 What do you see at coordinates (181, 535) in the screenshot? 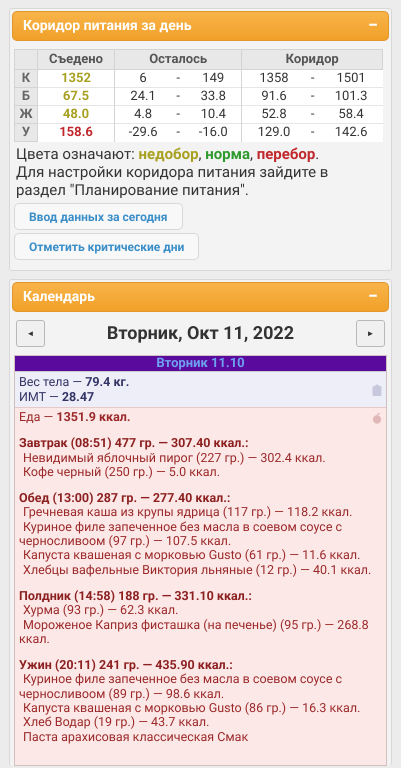
I see `food-item: Куриное филе запеченное без масла в соевом соусе с черносливоом (97 гр.) — 107.5 ккал.` at bounding box center [181, 535].